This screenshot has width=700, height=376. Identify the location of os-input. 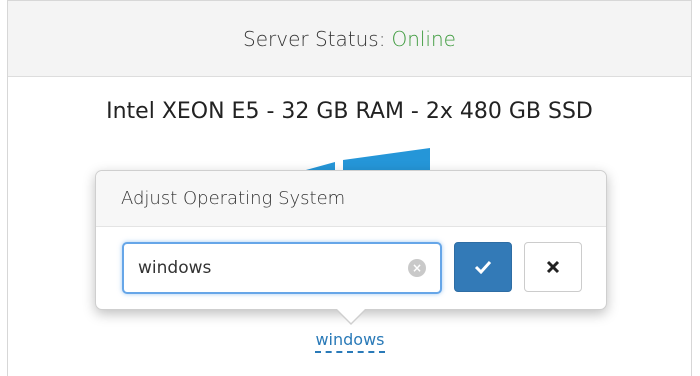
(268, 268).